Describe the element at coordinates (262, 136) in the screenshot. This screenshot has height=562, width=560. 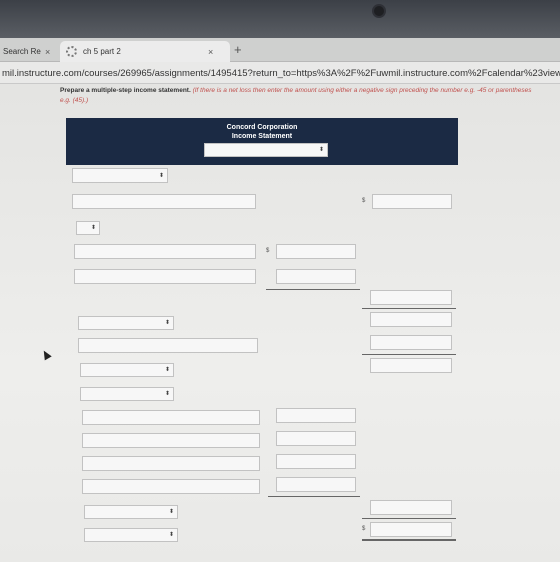
I see `statement-title: Income Statement` at that location.